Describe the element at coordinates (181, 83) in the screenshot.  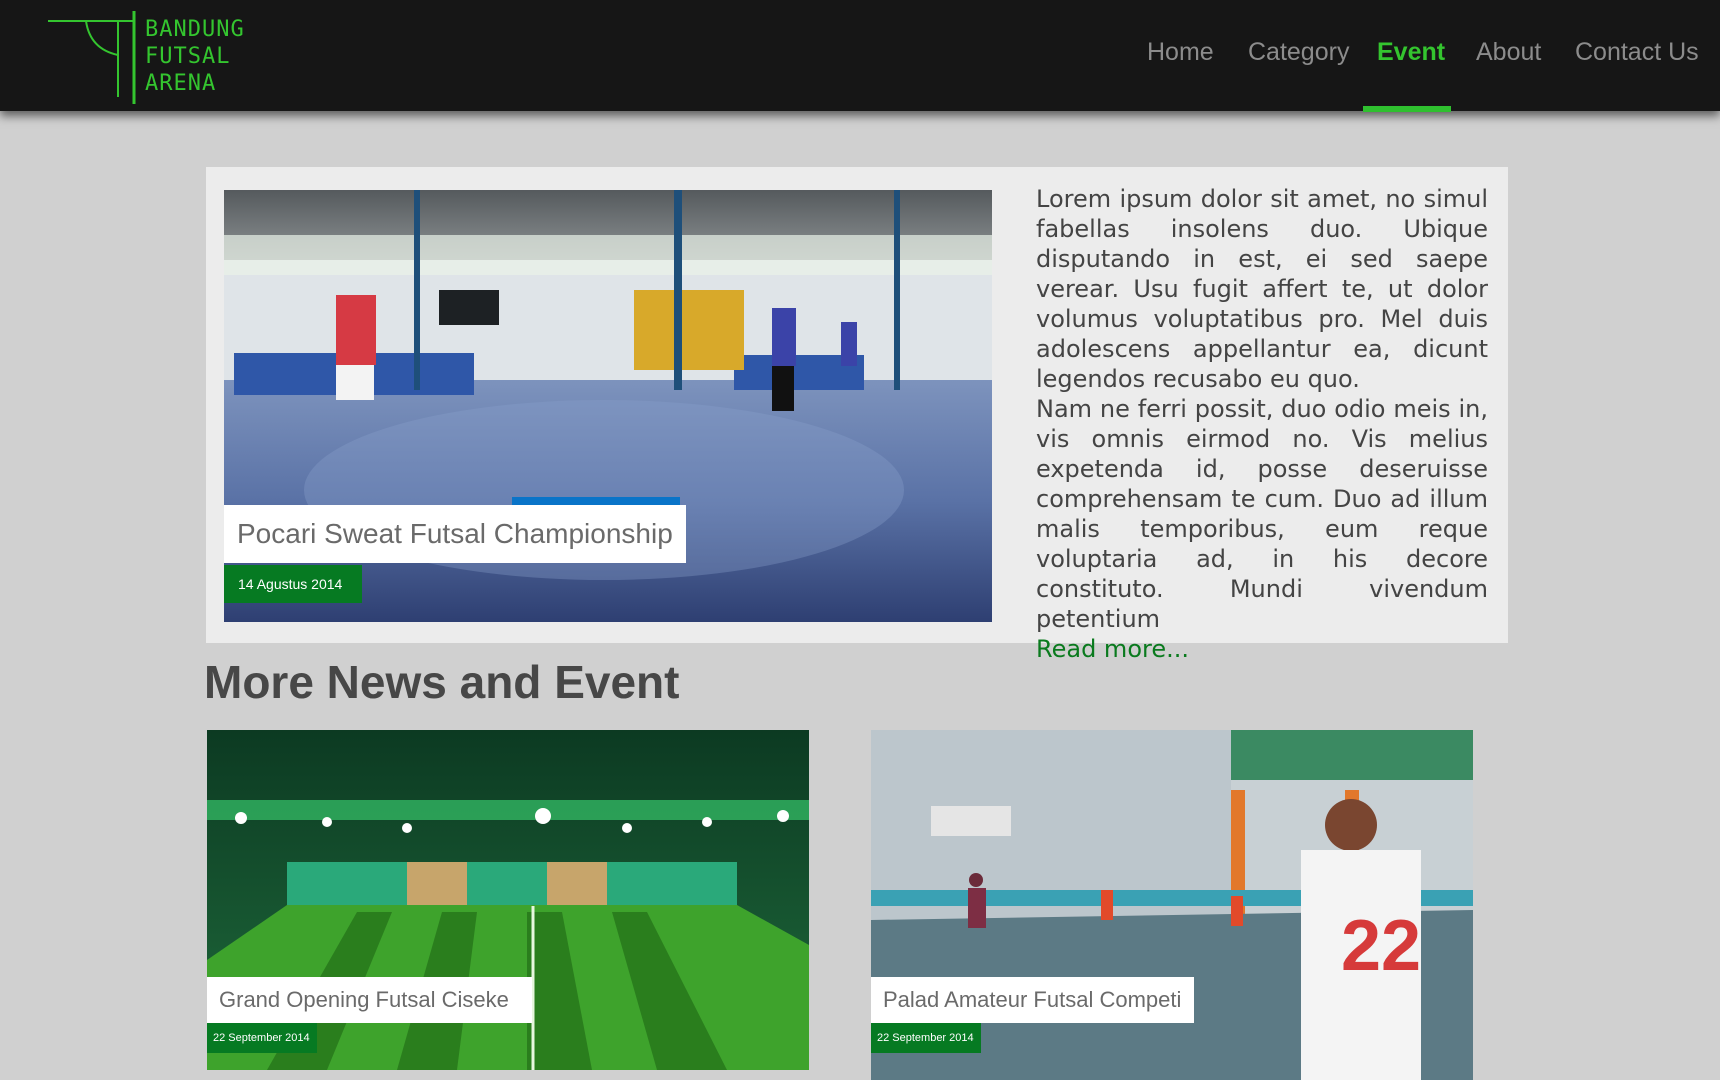
I see `logo-line-3: ARENA` at that location.